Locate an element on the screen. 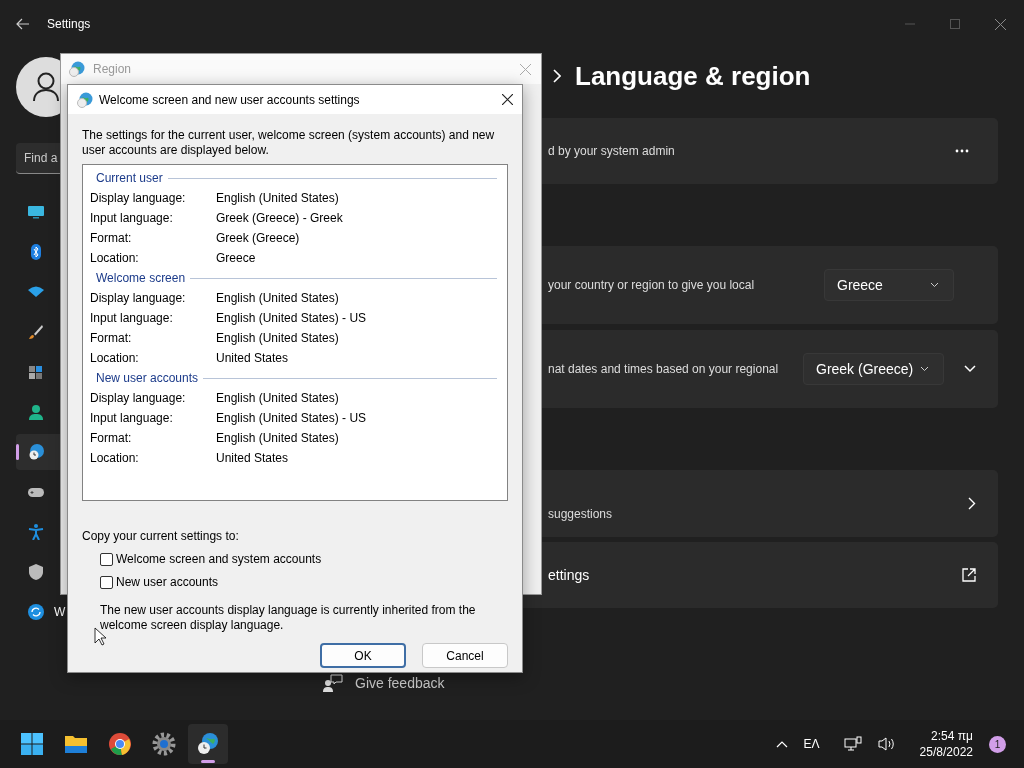 The width and height of the screenshot is (1024, 768). group-title: Welcome screen is located at coordinates (141, 278).